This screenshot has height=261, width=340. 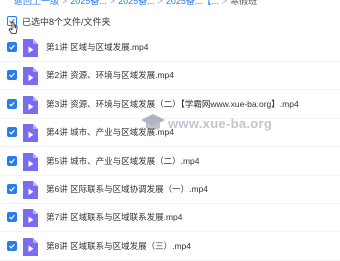 I want to click on file-row: 第2讲 资源、环境与区域发展.mp4, so click(x=170, y=76).